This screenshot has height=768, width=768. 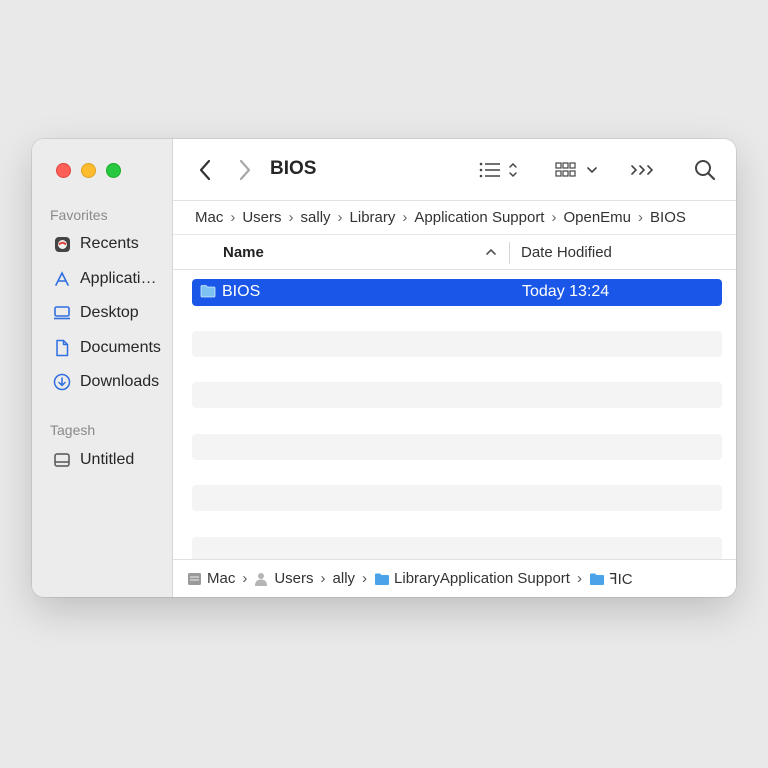 I want to click on tags-section-label: Tagesh, so click(x=73, y=430).